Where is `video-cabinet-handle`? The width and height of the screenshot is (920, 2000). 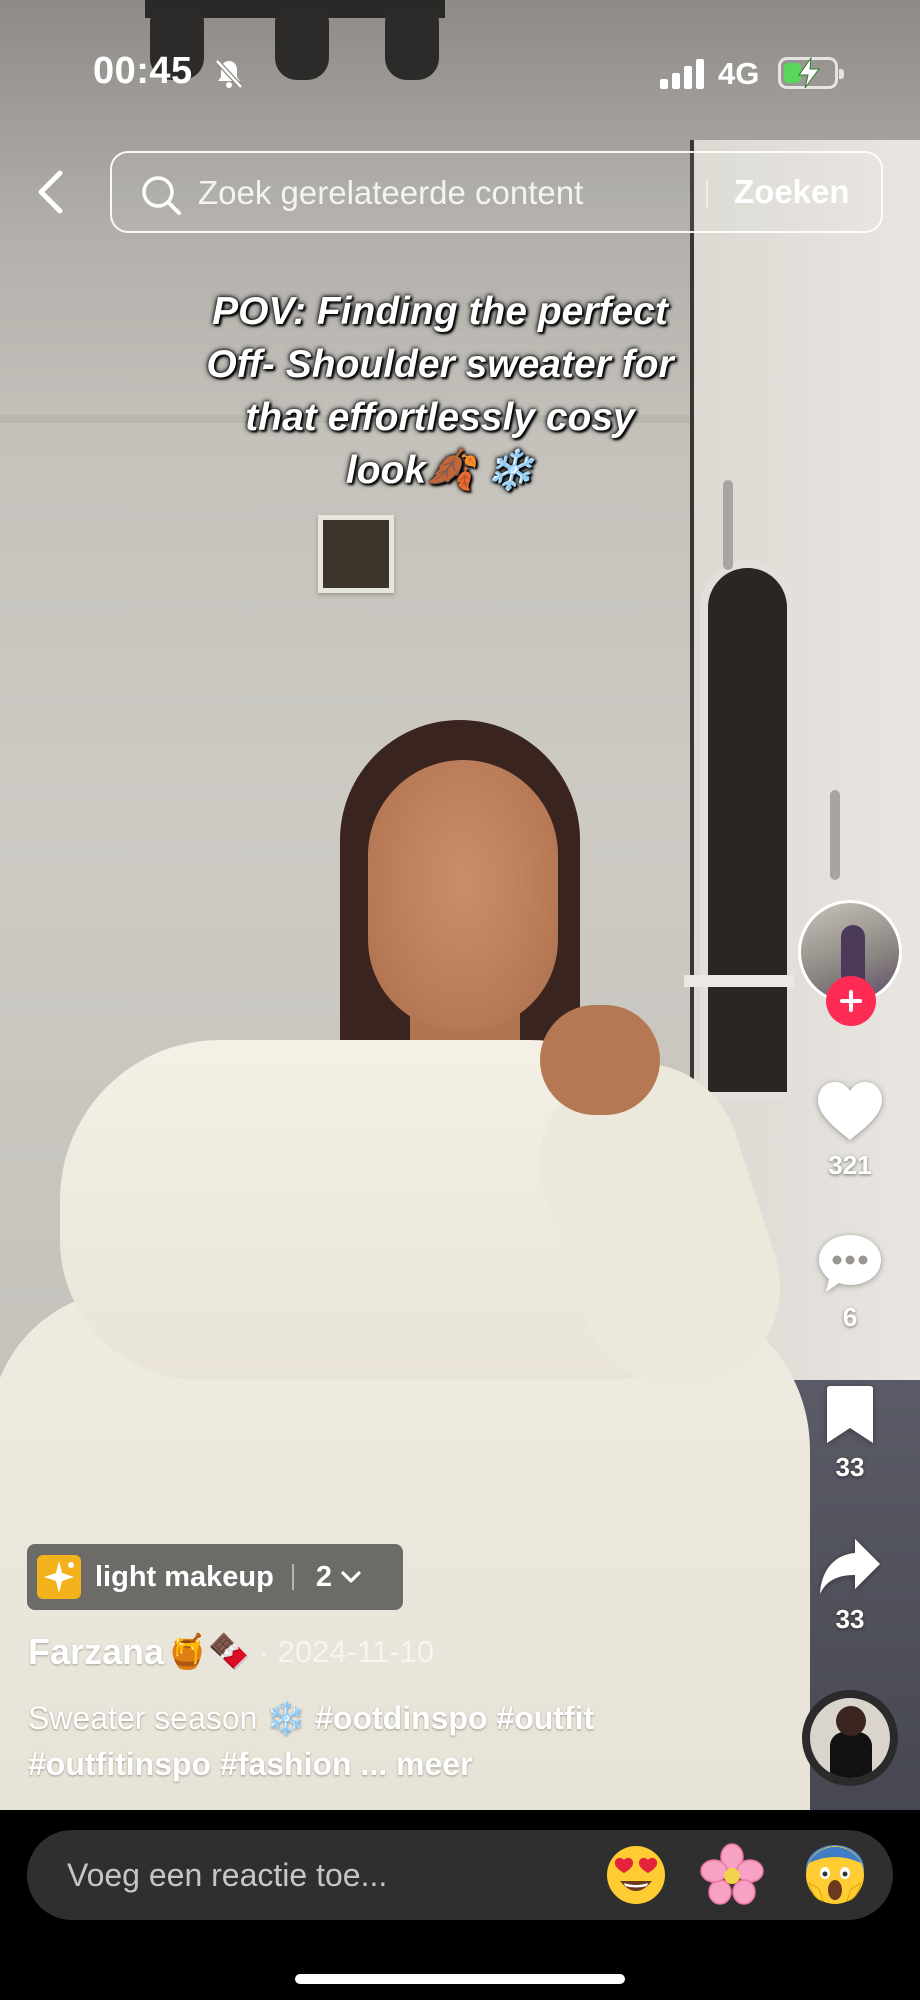
video-cabinet-handle is located at coordinates (835, 835).